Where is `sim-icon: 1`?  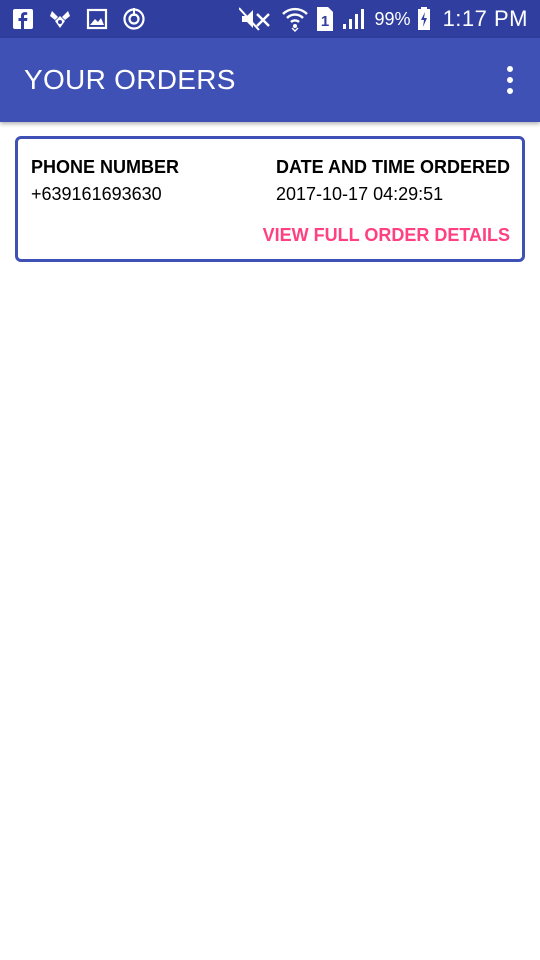 sim-icon: 1 is located at coordinates (325, 19).